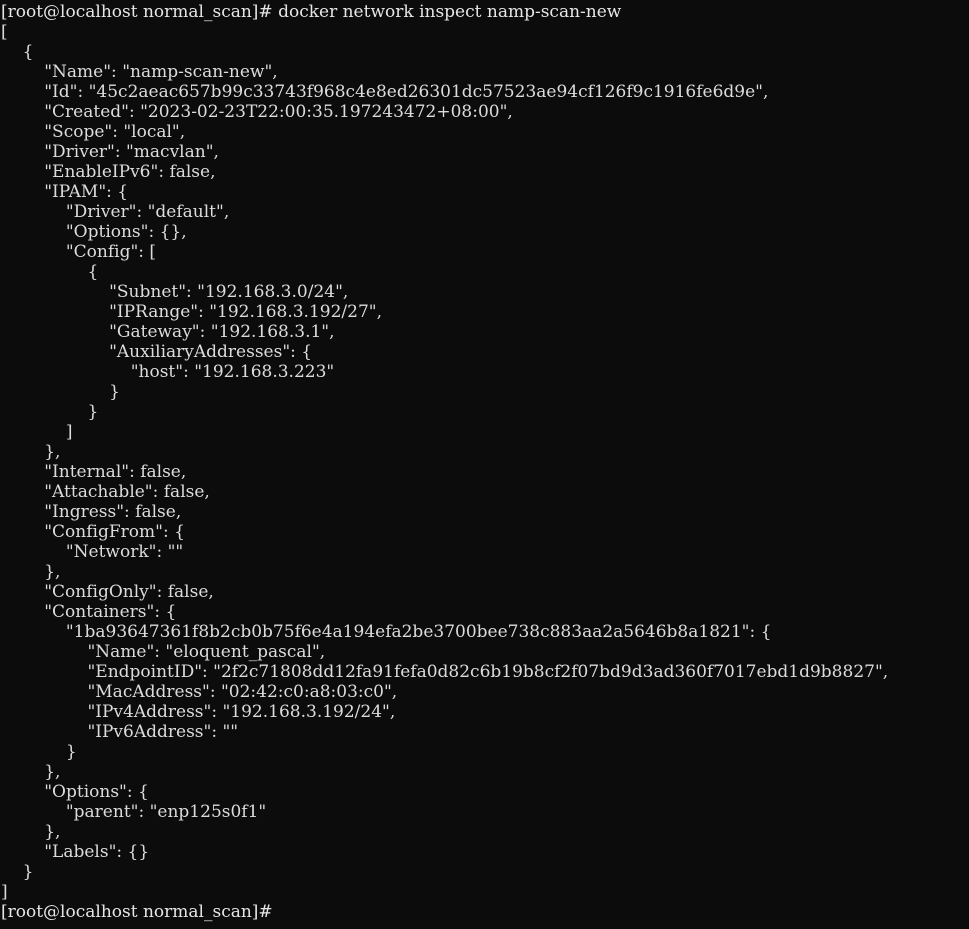 This screenshot has width=969, height=929. What do you see at coordinates (65, 192) in the screenshot?
I see `output-line: "IPAM": {` at bounding box center [65, 192].